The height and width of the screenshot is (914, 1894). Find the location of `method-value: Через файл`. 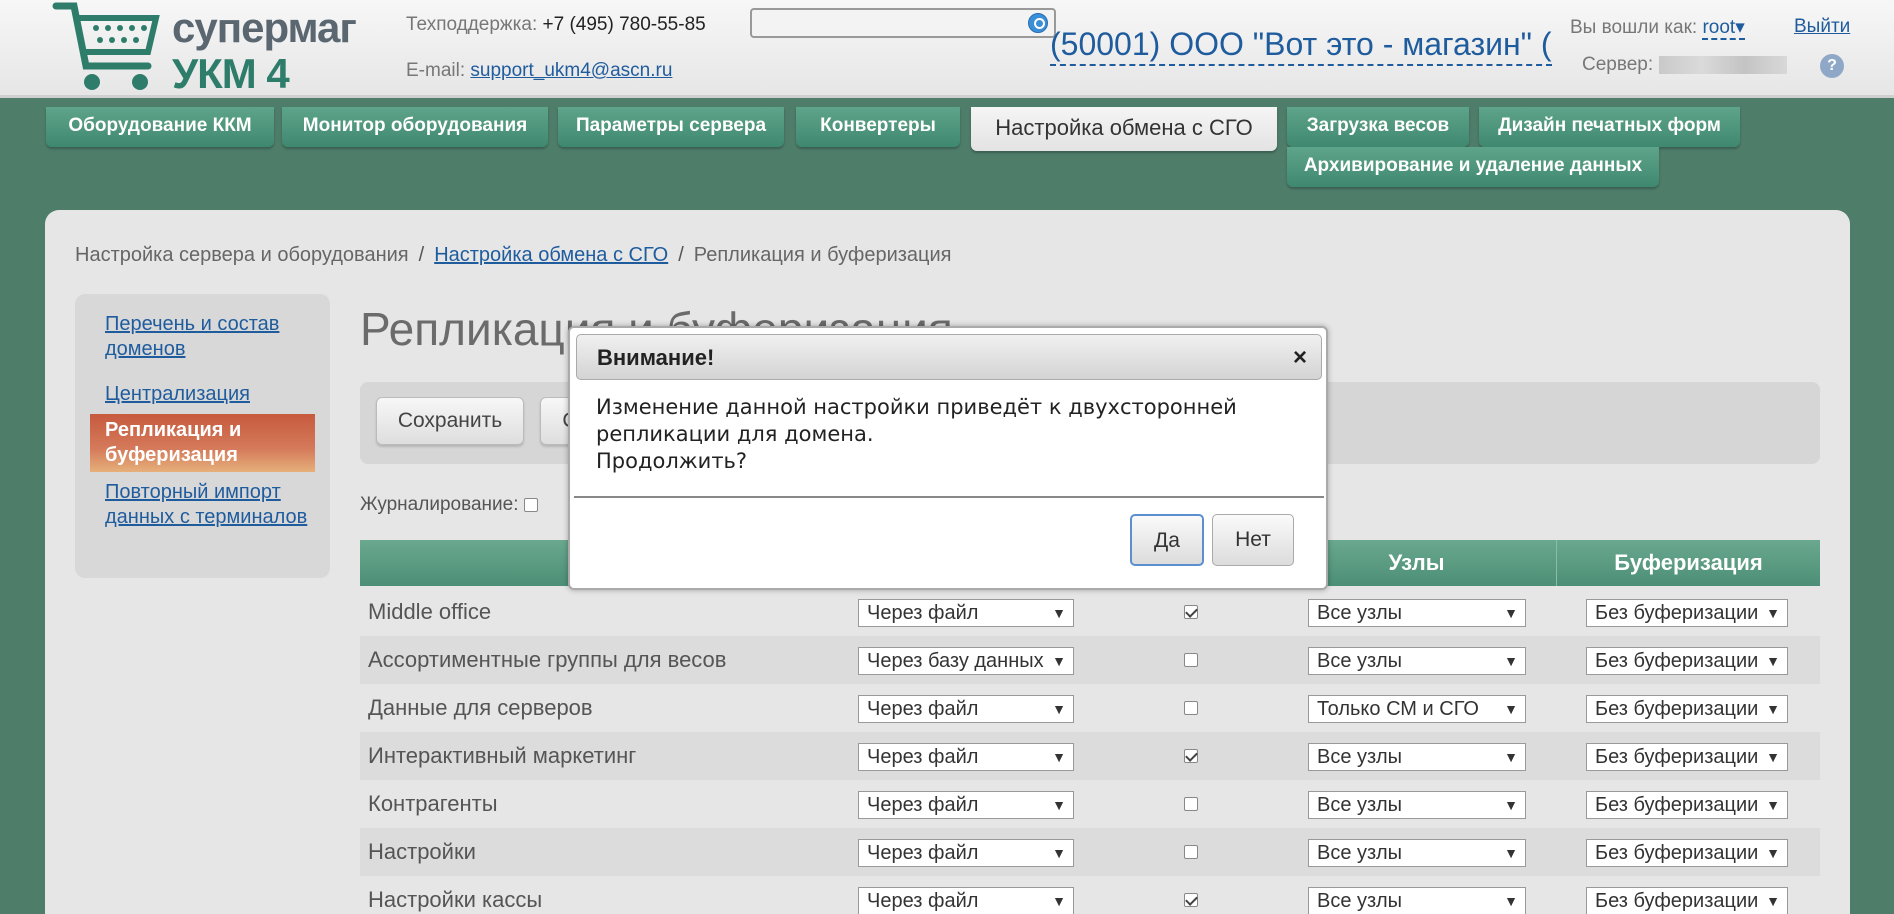

method-value: Через файл is located at coordinates (923, 613).